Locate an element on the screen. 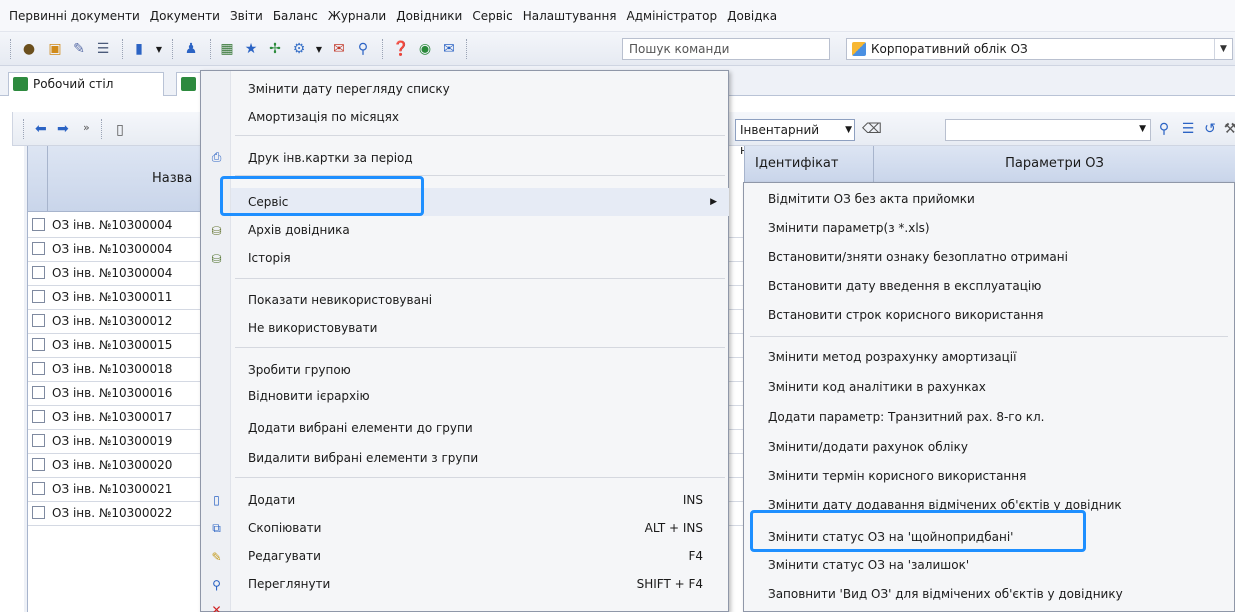 The width and height of the screenshot is (1235, 612). gear-icon: ⚙ is located at coordinates (299, 49).